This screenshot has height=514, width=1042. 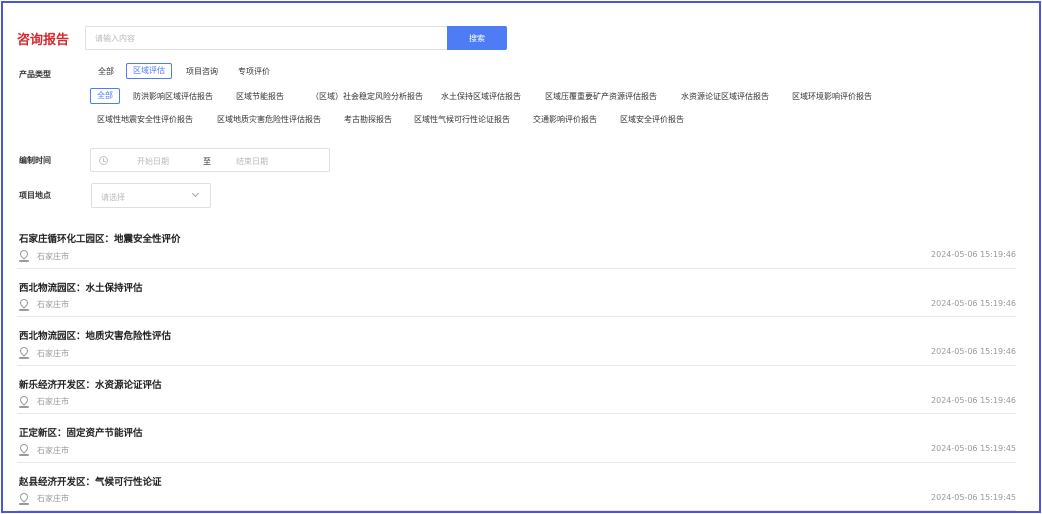 What do you see at coordinates (106, 72) in the screenshot?
I see `category-all: 全部` at bounding box center [106, 72].